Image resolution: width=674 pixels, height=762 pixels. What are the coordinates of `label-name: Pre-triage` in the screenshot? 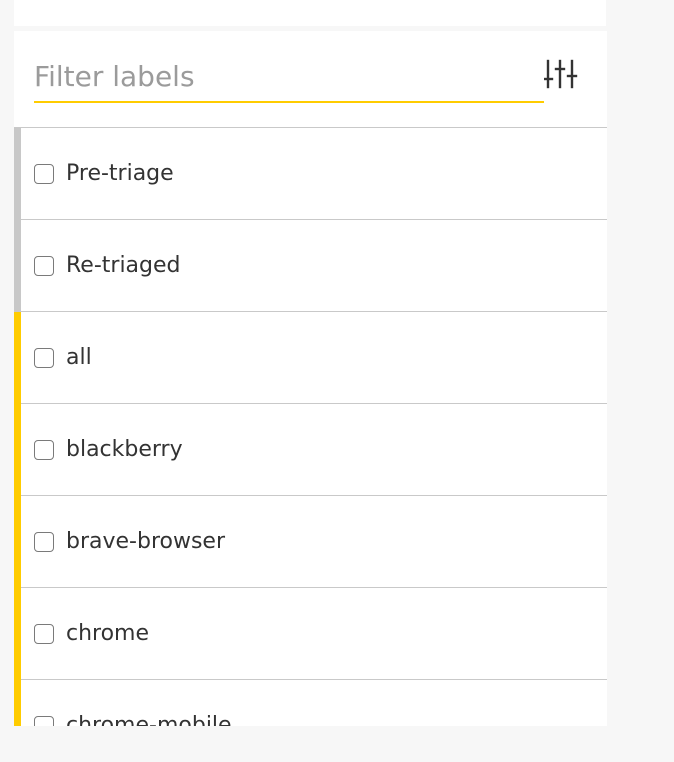 It's located at (120, 173).